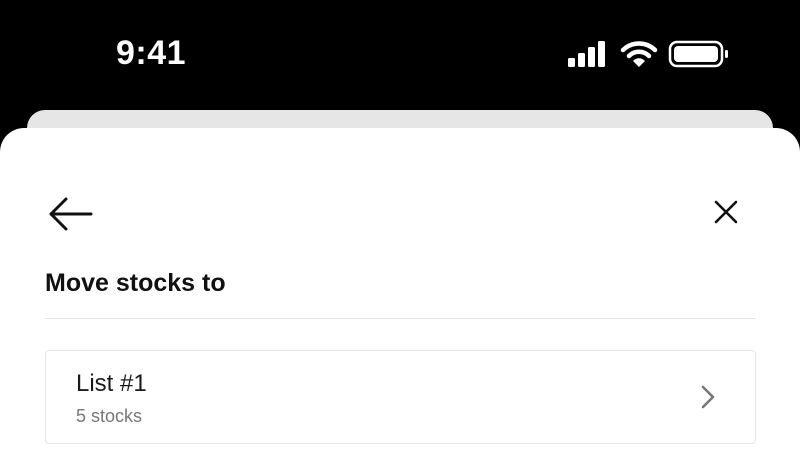  I want to click on cellular-signal-icon, so click(586, 54).